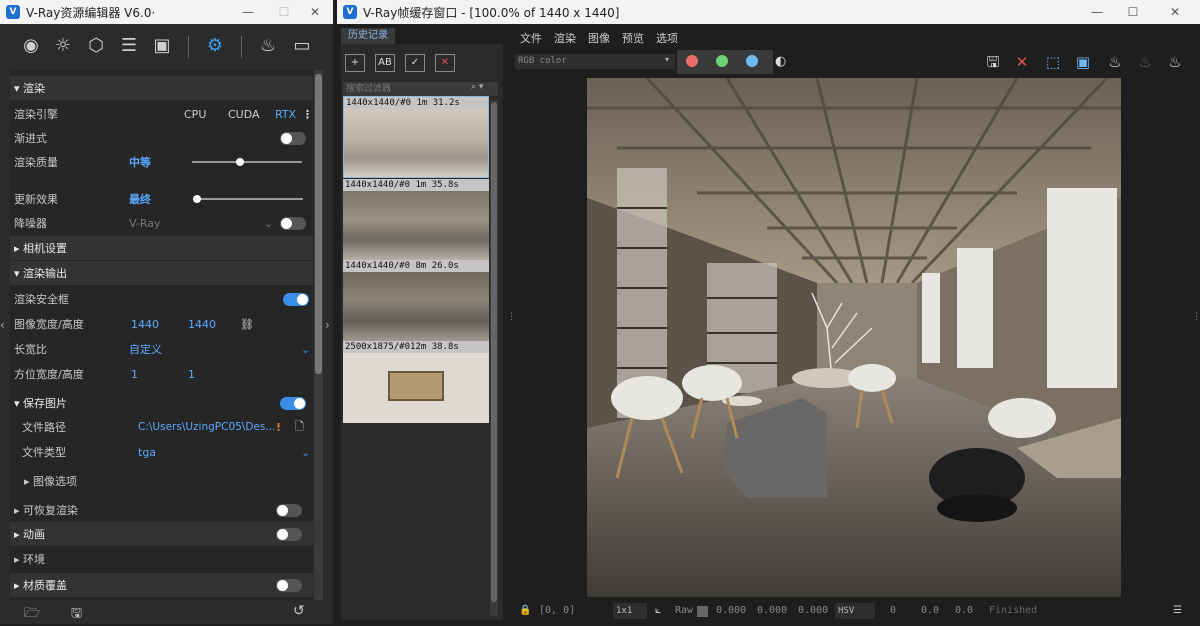 Image resolution: width=1200 pixels, height=626 pixels. I want to click on region-render-icon: ⬚, so click(1053, 62).